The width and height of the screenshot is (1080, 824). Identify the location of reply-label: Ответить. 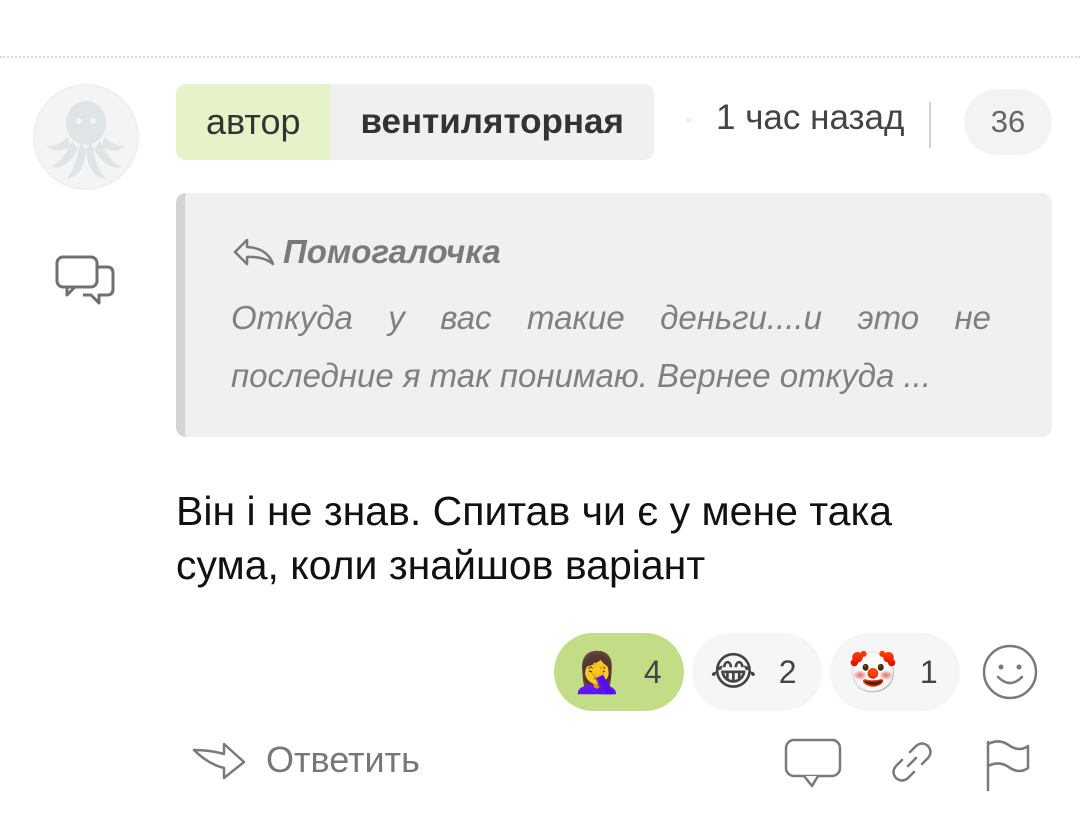
(343, 759).